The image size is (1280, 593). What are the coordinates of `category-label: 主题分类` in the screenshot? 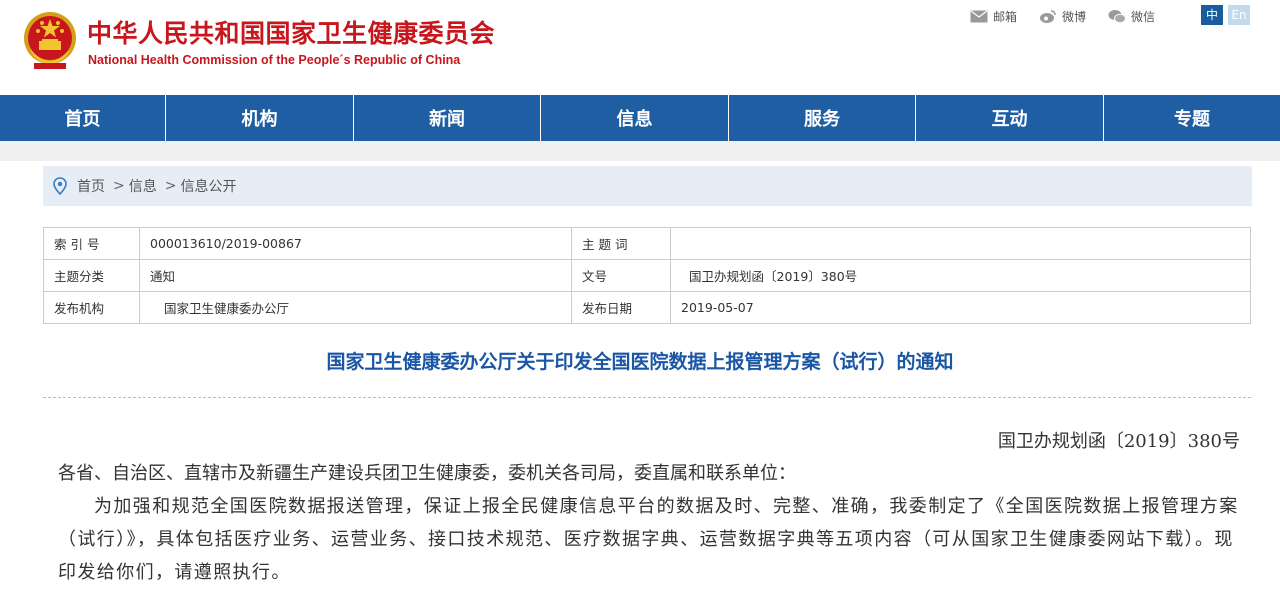 It's located at (91, 275).